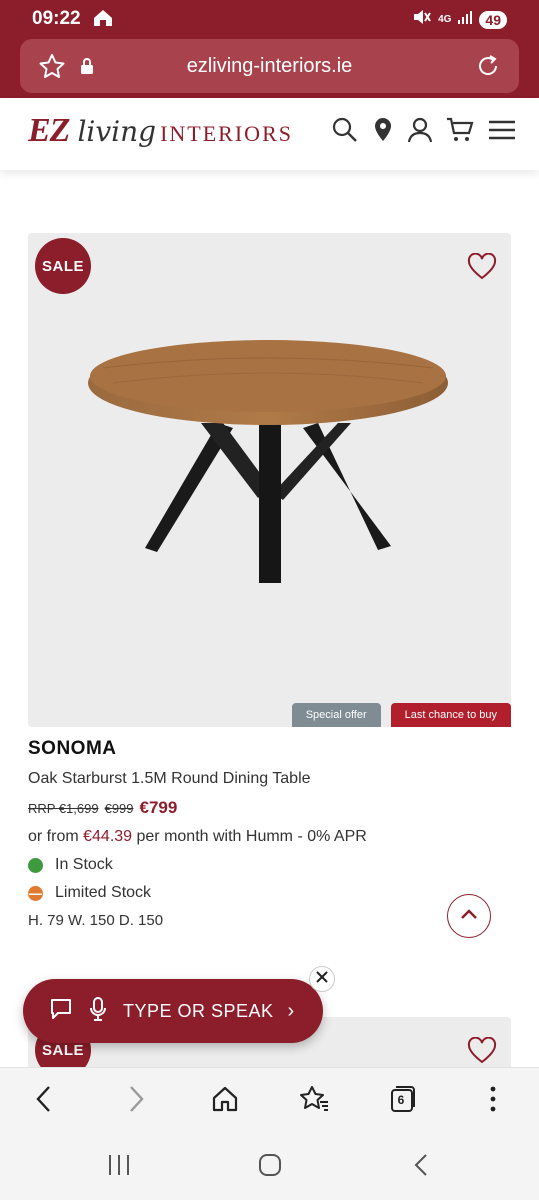 The image size is (539, 1200). What do you see at coordinates (136, 1101) in the screenshot?
I see `forward-icon` at bounding box center [136, 1101].